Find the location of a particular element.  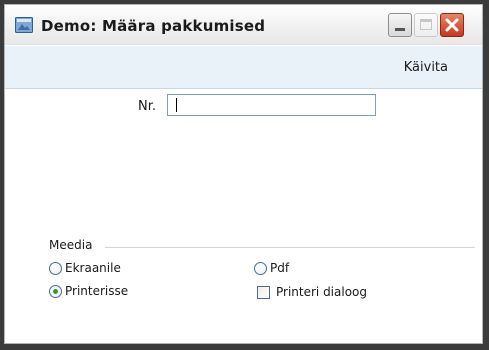

printer-dialog-checkbox is located at coordinates (263, 292).